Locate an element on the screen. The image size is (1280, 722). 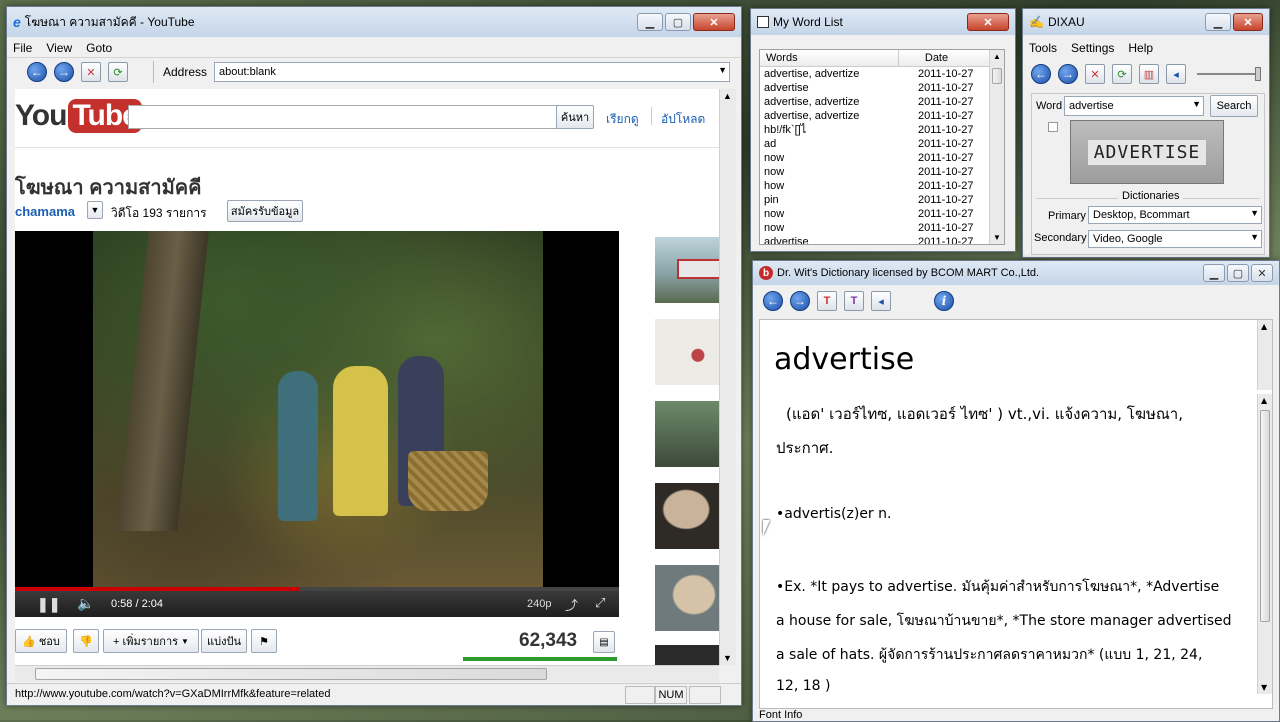
thai-font-icon: T is located at coordinates (827, 301).